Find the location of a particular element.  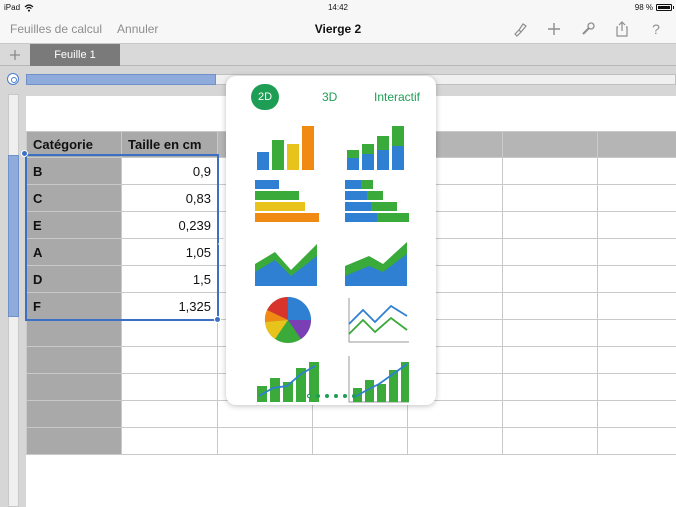

clock: 14:42 is located at coordinates (338, 7).